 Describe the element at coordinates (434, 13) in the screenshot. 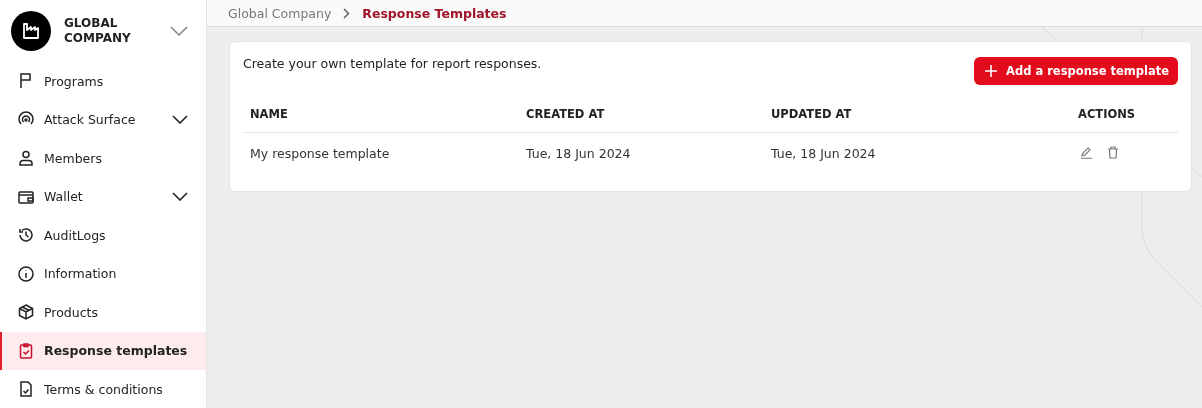

I see `breadcrumb-link: Response Templates` at that location.